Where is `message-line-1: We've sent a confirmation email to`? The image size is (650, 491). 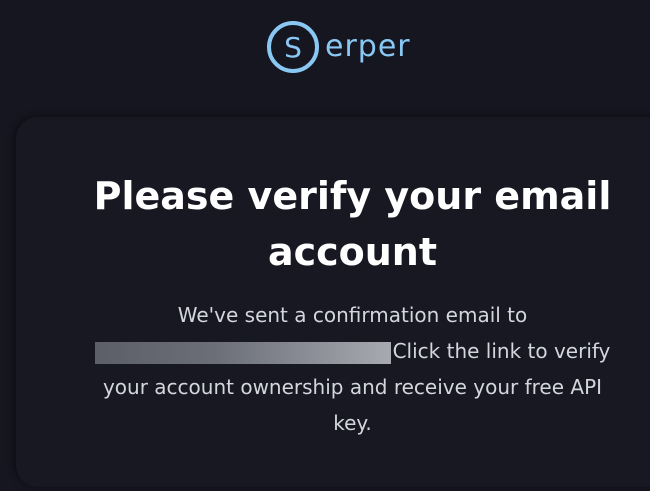 message-line-1: We've sent a confirmation email to is located at coordinates (352, 315).